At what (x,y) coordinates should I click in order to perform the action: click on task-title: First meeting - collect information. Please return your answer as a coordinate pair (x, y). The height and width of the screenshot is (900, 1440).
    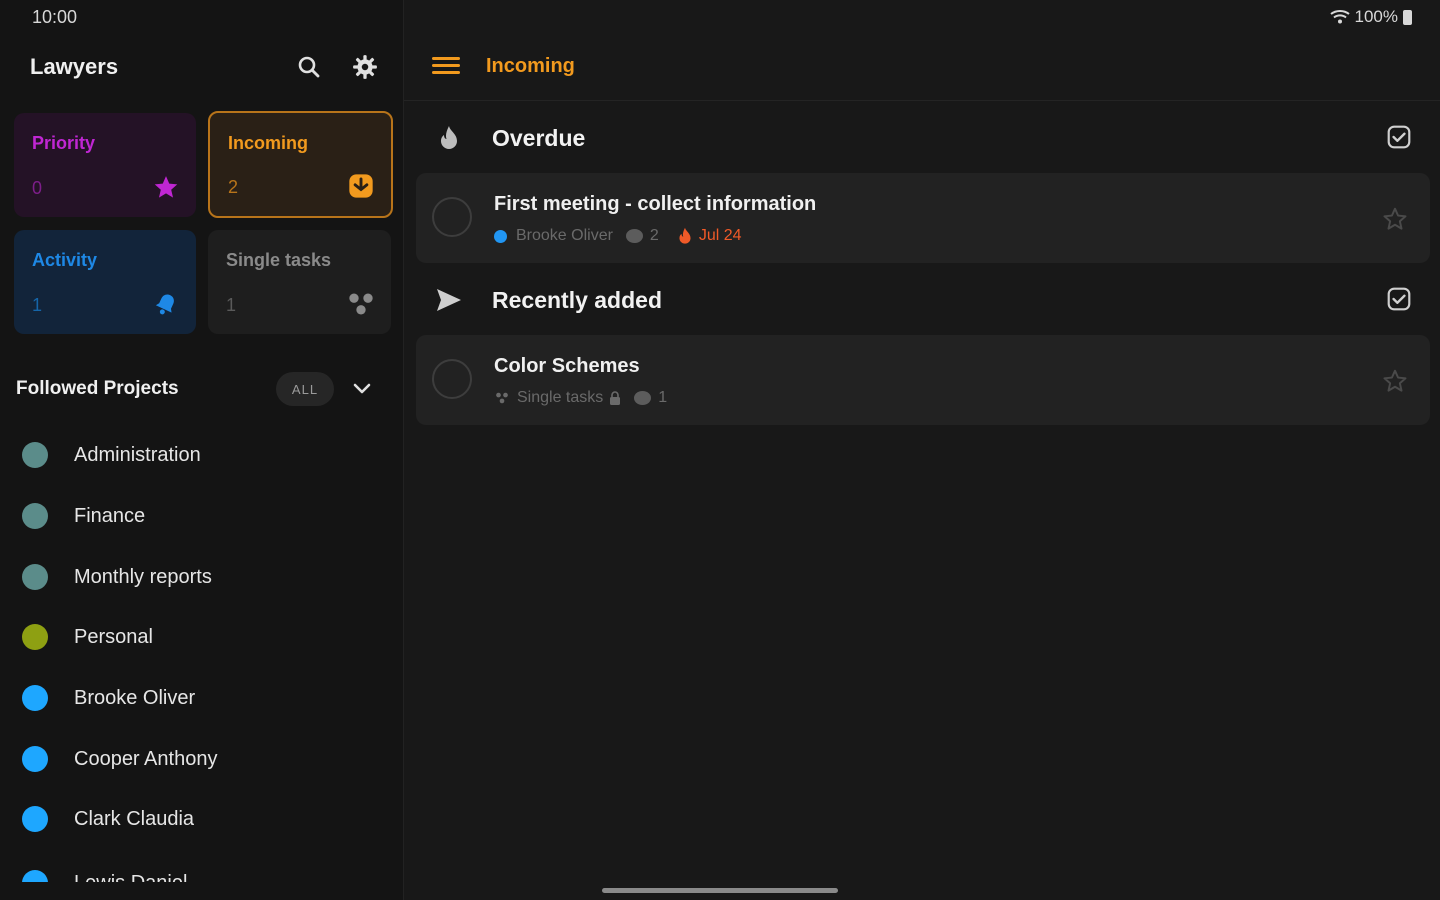
    Looking at the image, I should click on (655, 204).